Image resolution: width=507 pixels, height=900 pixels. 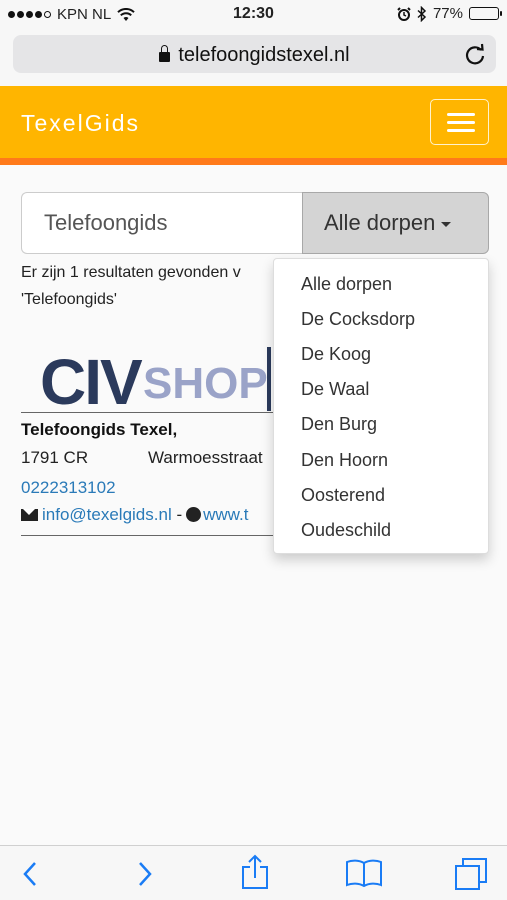 I want to click on listing-contact: info@texelgids.nl - www.t, so click(x=147, y=515).